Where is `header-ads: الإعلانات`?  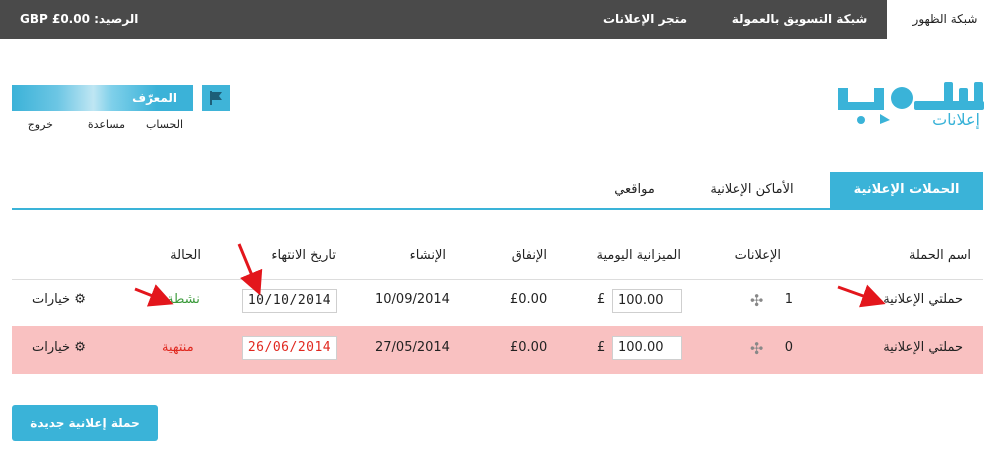
header-ads: الإعلانات is located at coordinates (757, 255).